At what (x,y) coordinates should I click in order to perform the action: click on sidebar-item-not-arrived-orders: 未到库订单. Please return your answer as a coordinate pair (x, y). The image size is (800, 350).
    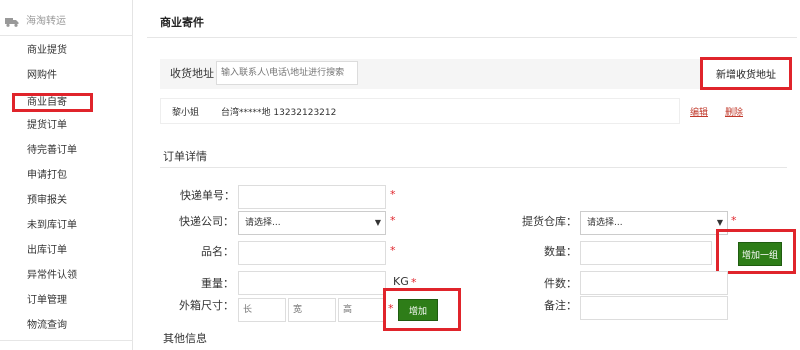
    Looking at the image, I should click on (52, 226).